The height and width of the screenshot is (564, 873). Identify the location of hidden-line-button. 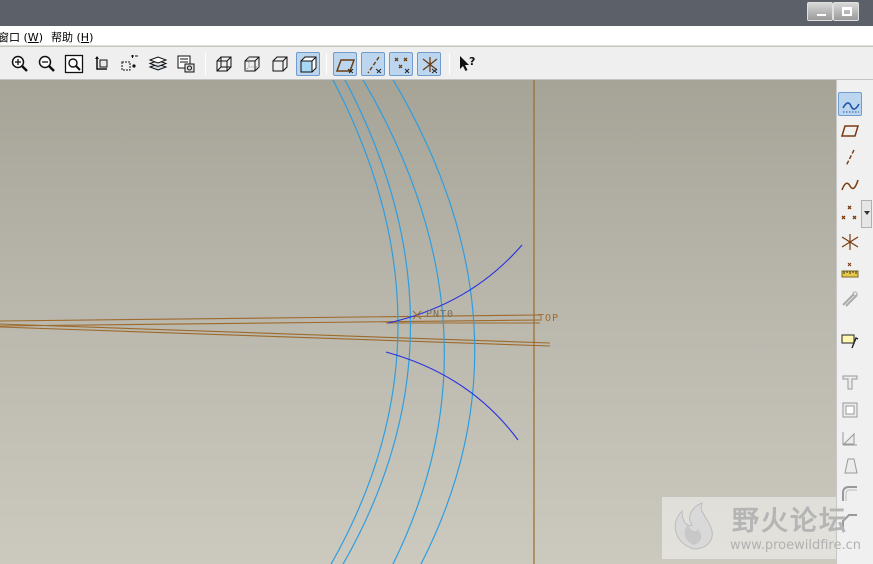
(252, 64).